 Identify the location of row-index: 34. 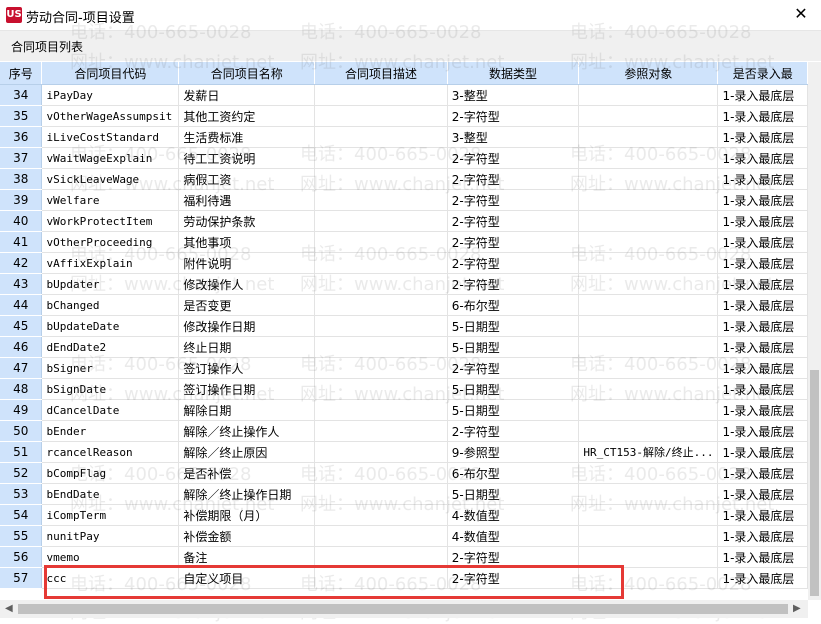
(21, 95).